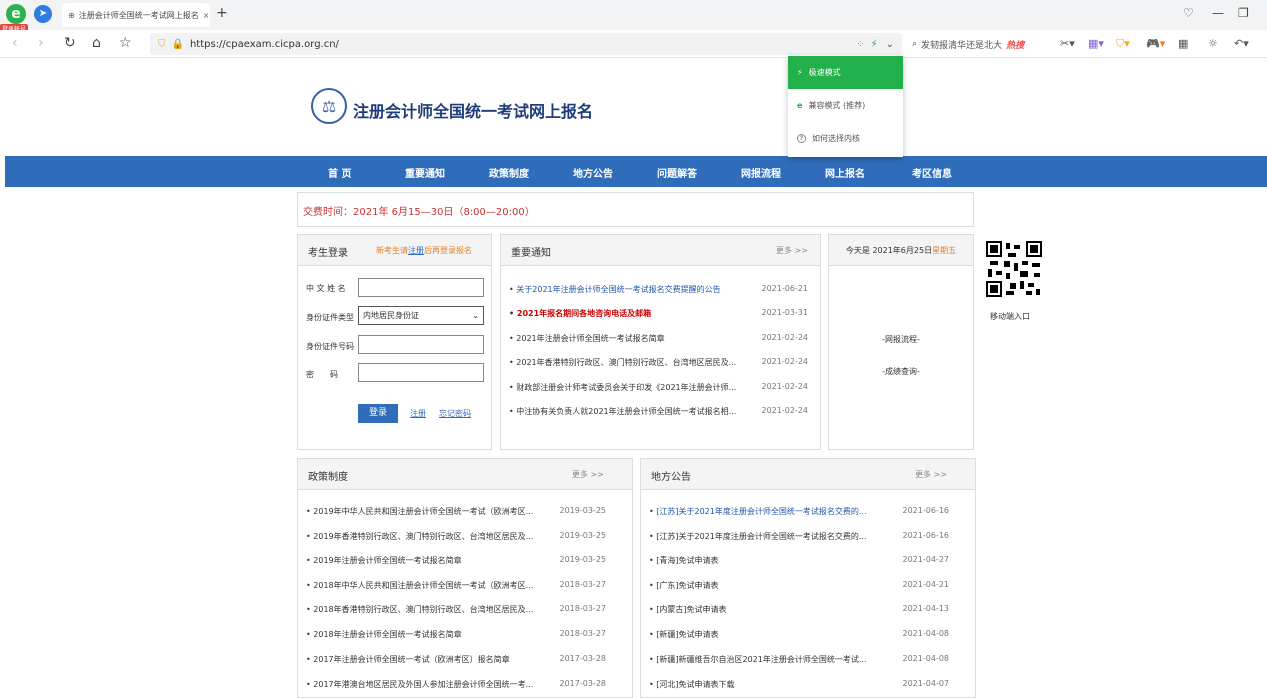  What do you see at coordinates (980, 44) in the screenshot?
I see `search-box: ⌕ 发韧报清华还是北大 热搜` at bounding box center [980, 44].